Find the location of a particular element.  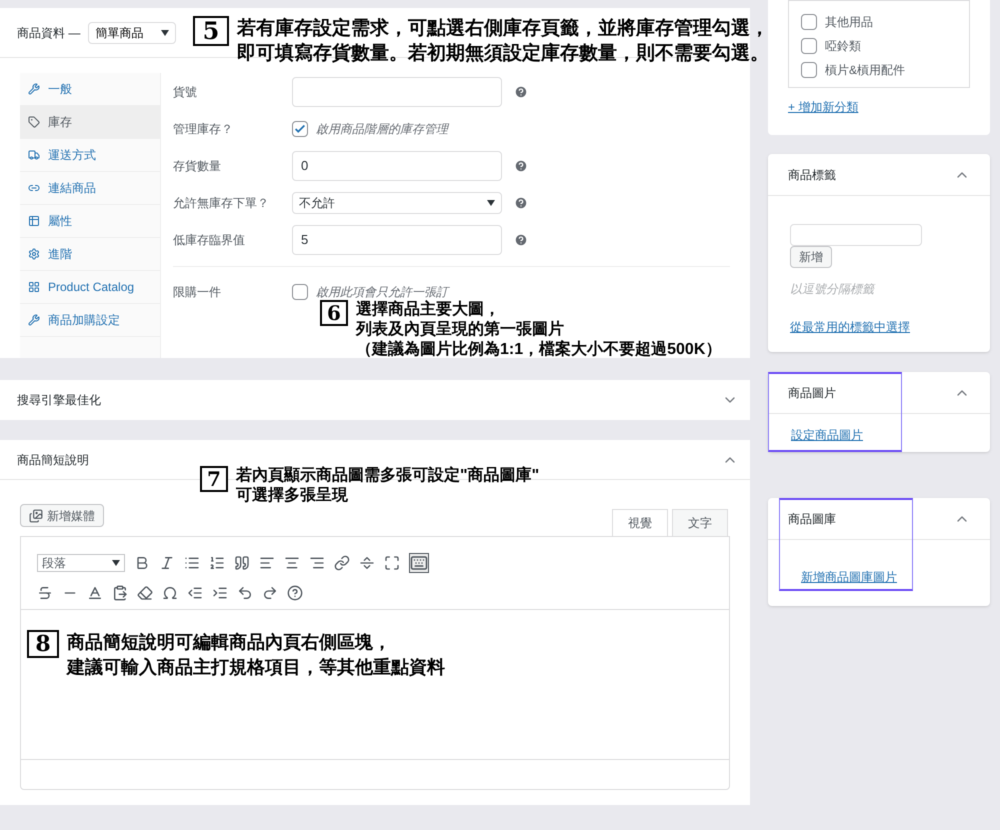

product-data-tab: 商品加購設定 is located at coordinates (90, 320).